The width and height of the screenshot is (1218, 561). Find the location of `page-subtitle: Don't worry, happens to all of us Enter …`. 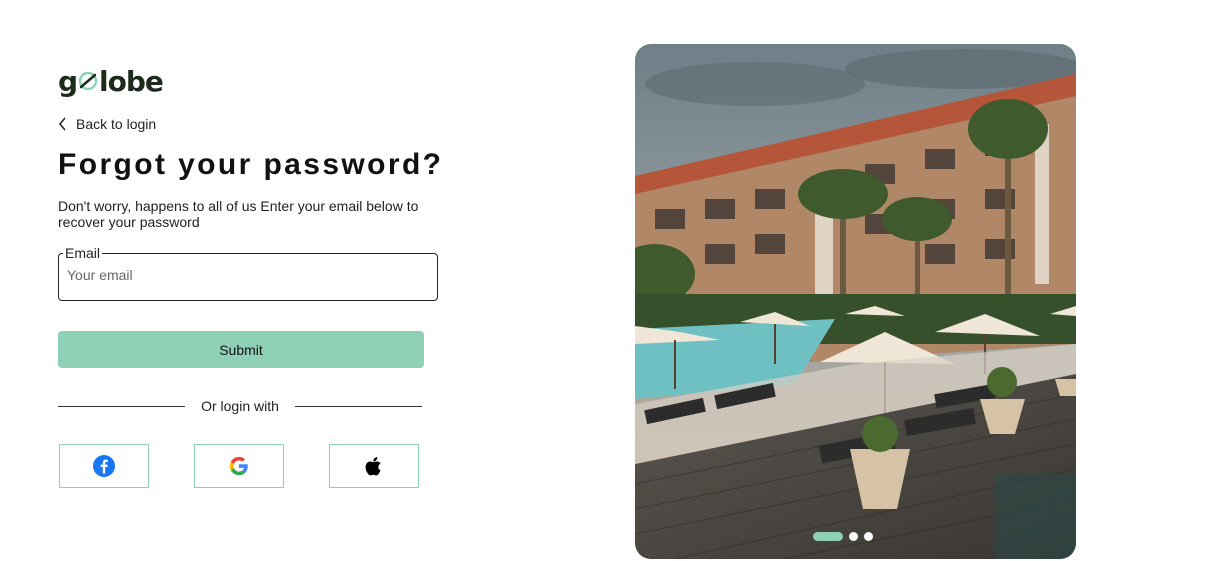

page-subtitle: Don't worry, happens to all of us Enter … is located at coordinates (238, 214).